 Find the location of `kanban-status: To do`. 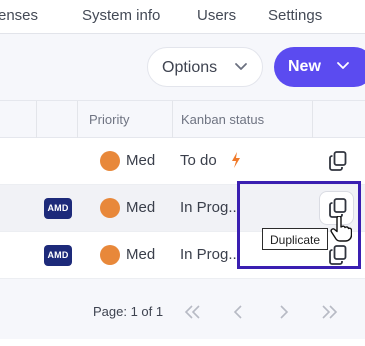

kanban-status: To do is located at coordinates (198, 160).